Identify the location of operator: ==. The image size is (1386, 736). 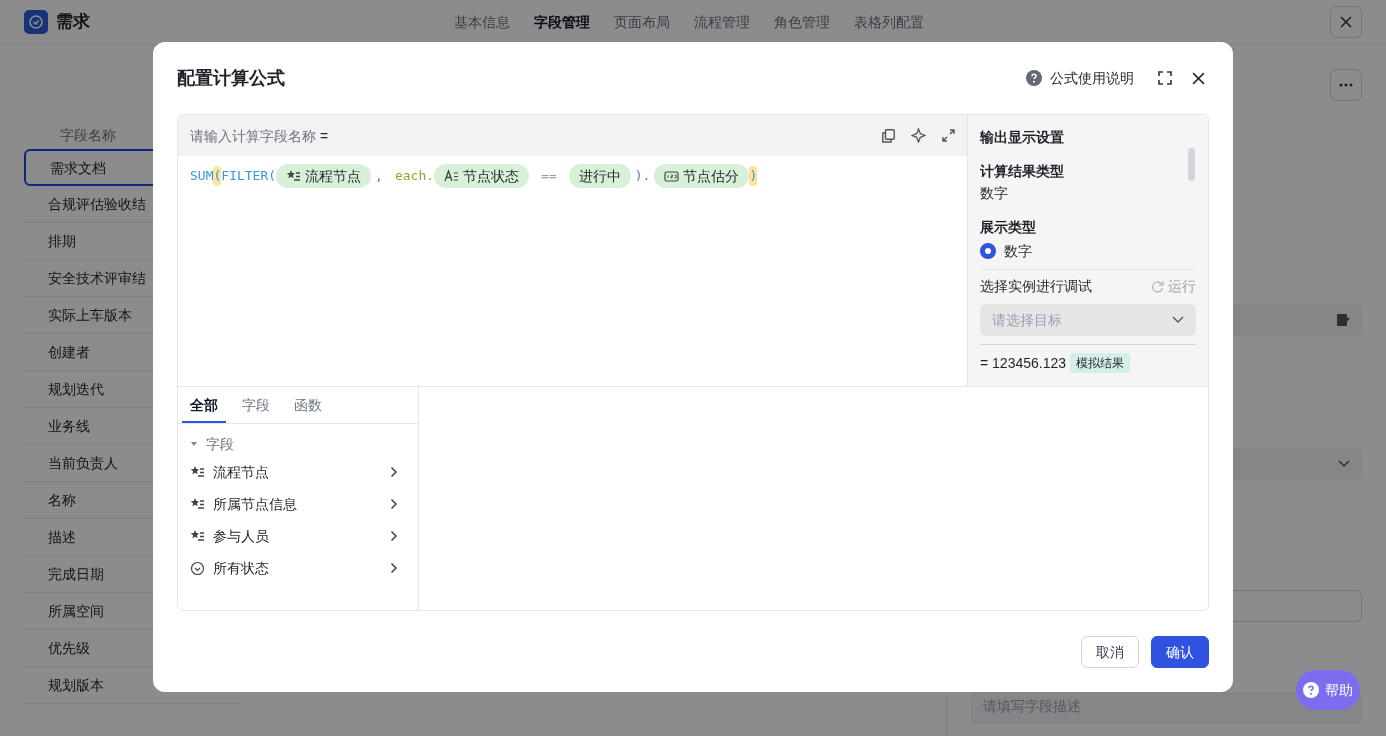
(549, 176).